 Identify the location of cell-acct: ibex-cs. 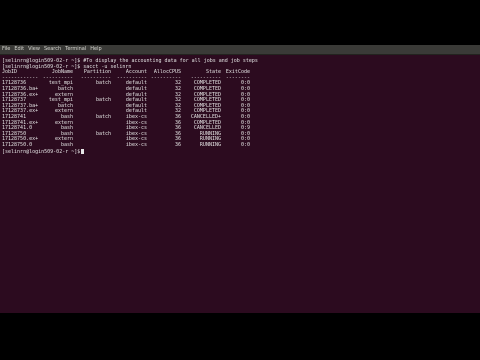
(136, 144).